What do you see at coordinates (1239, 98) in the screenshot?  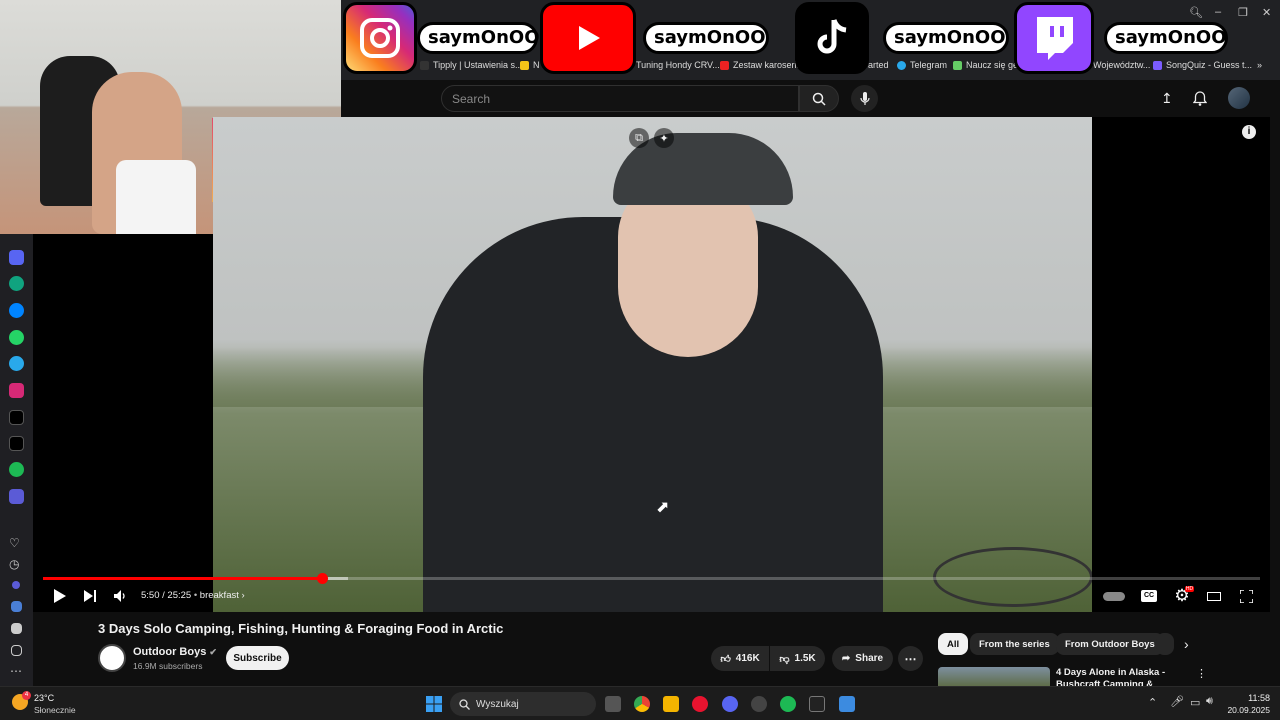 I see `account-avatar` at bounding box center [1239, 98].